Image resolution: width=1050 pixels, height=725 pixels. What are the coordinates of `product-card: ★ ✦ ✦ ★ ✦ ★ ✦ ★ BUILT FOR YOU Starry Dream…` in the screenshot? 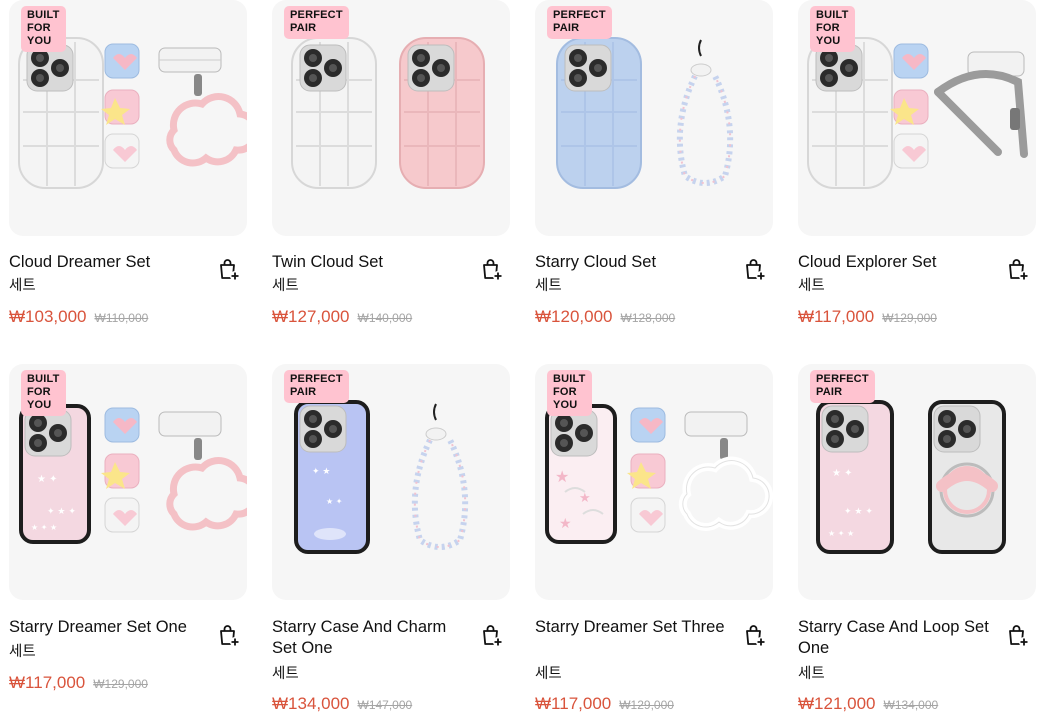 It's located at (128, 529).